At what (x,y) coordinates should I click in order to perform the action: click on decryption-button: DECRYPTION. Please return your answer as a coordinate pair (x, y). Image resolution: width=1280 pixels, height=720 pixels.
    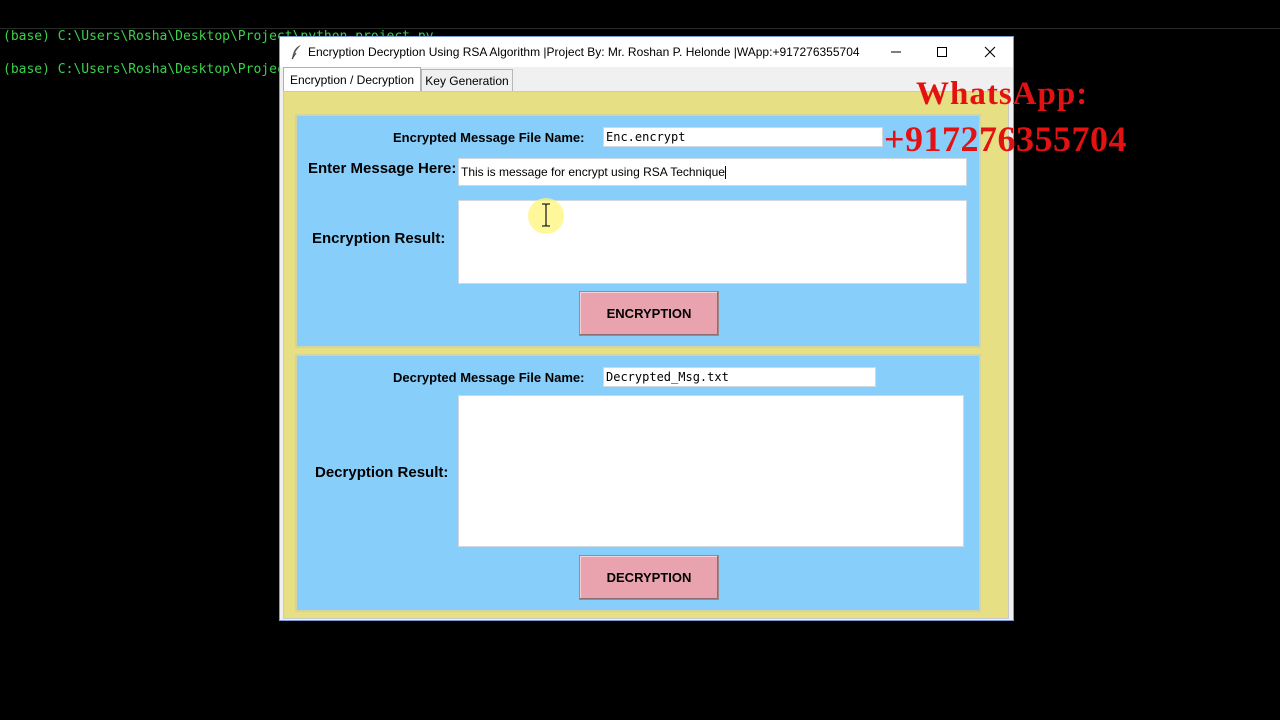
    Looking at the image, I should click on (649, 577).